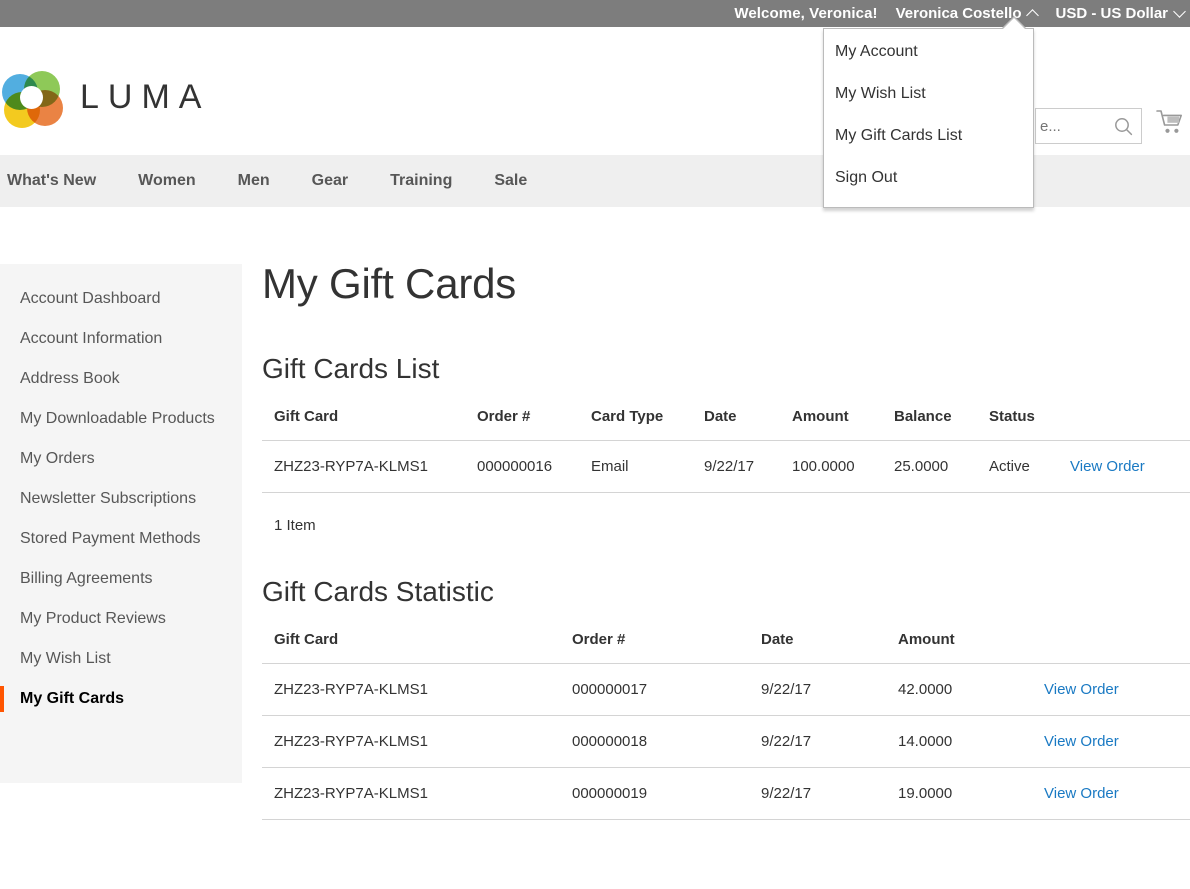 The image size is (1190, 889). What do you see at coordinates (1111, 13) in the screenshot?
I see `currency-label: USD - US Dollar` at bounding box center [1111, 13].